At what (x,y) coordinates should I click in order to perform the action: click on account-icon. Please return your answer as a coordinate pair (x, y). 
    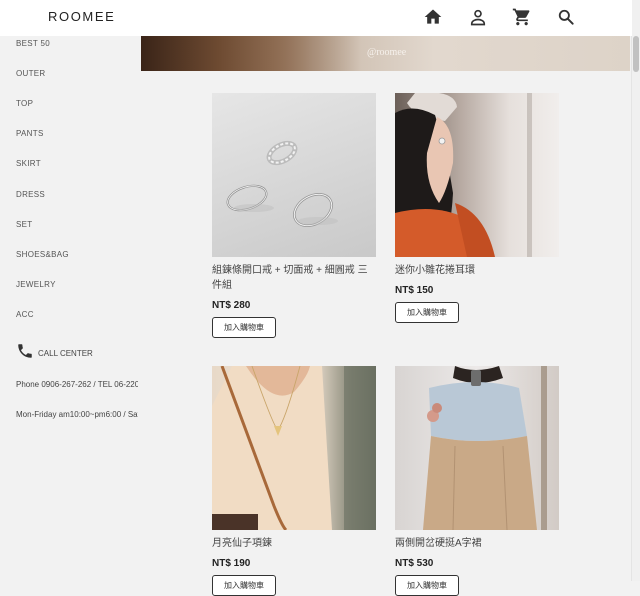
    Looking at the image, I should click on (478, 17).